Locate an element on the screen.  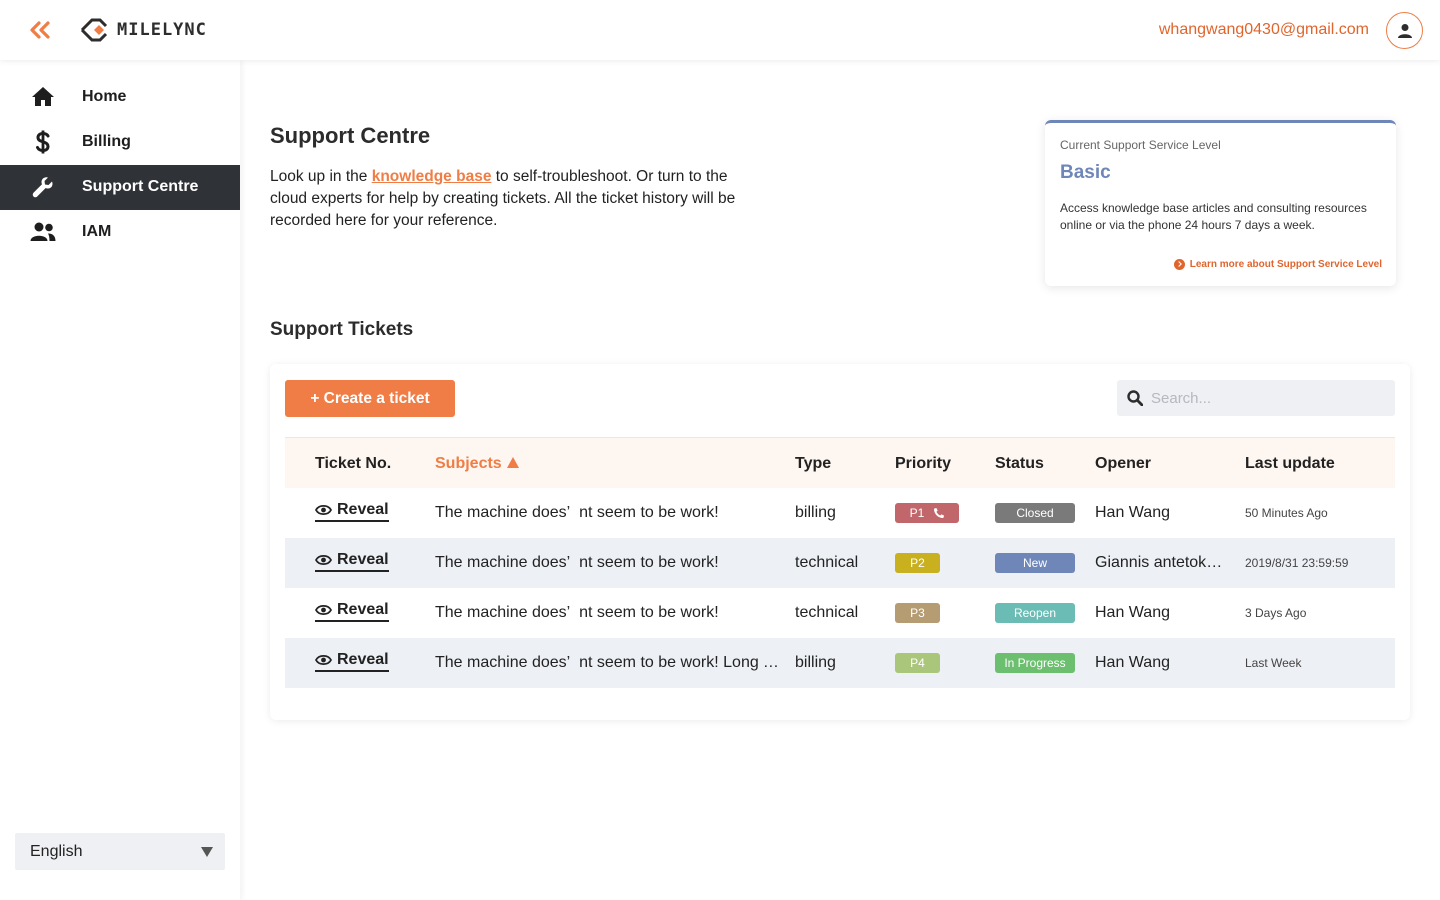
priority-label: P1 is located at coordinates (917, 513).